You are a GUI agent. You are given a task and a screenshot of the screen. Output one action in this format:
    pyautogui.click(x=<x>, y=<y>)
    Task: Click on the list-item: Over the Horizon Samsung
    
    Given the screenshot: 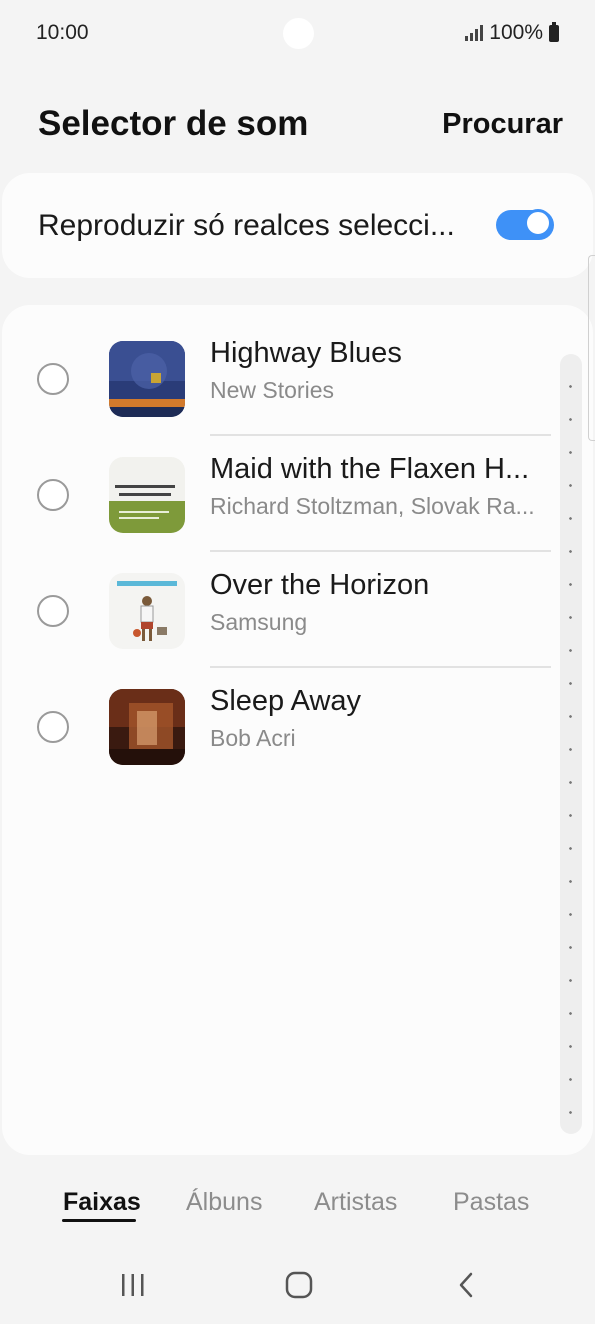 What is the action you would take?
    pyautogui.click(x=297, y=611)
    